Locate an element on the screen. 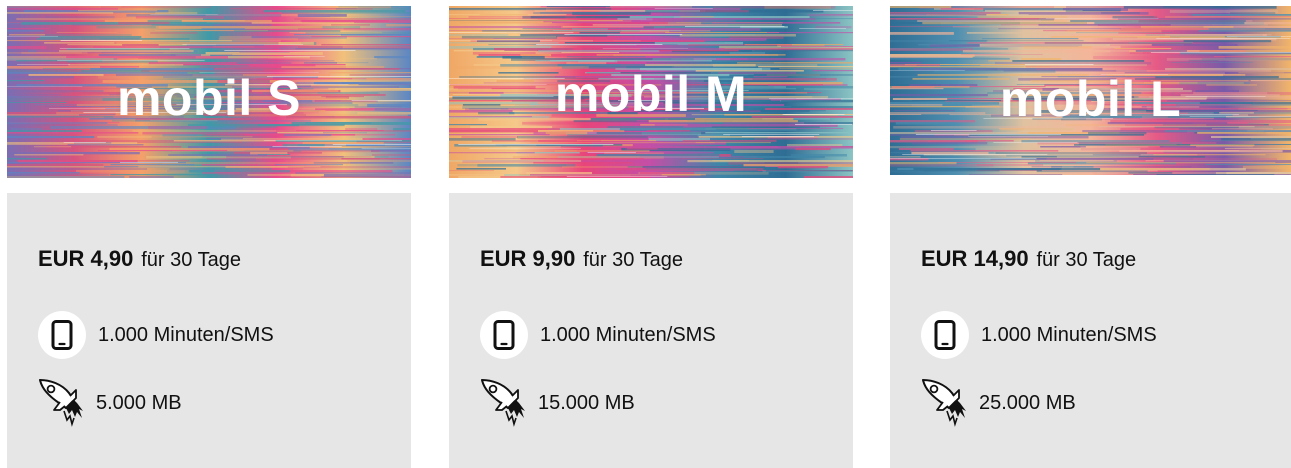 This screenshot has height=468, width=1291. rocket-icon is located at coordinates (61, 403).